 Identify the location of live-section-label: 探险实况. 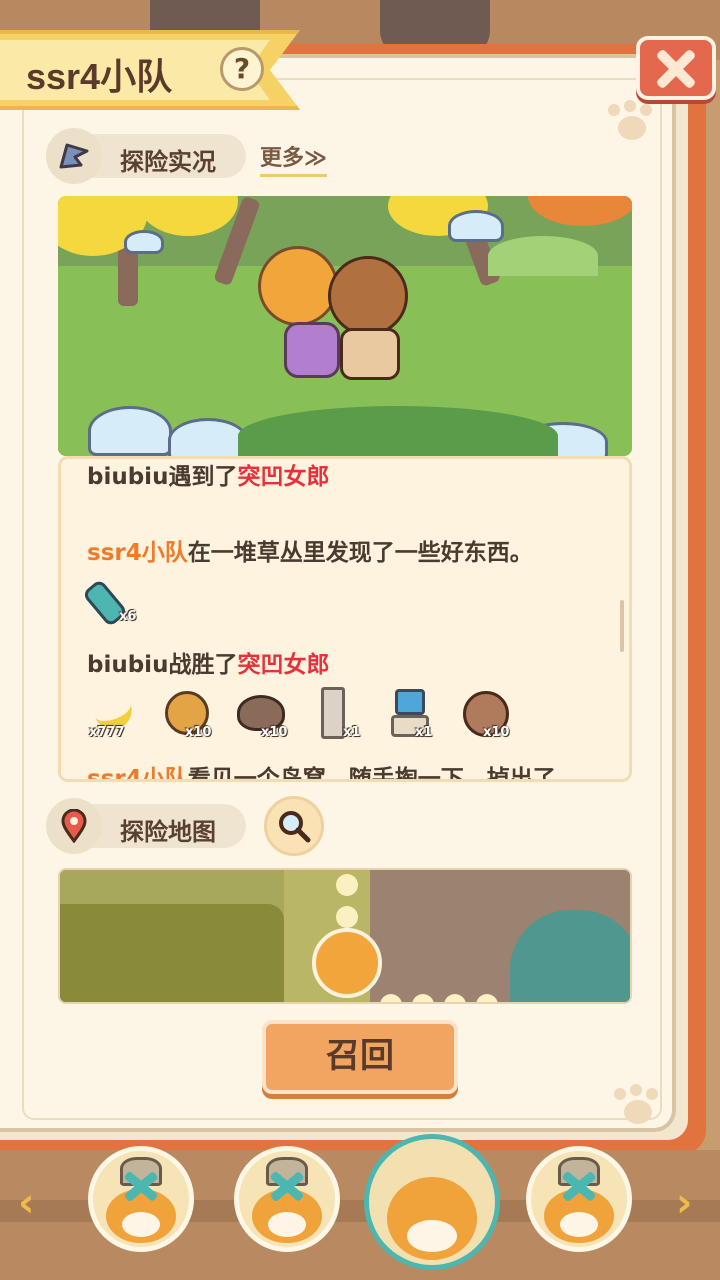
(146, 156).